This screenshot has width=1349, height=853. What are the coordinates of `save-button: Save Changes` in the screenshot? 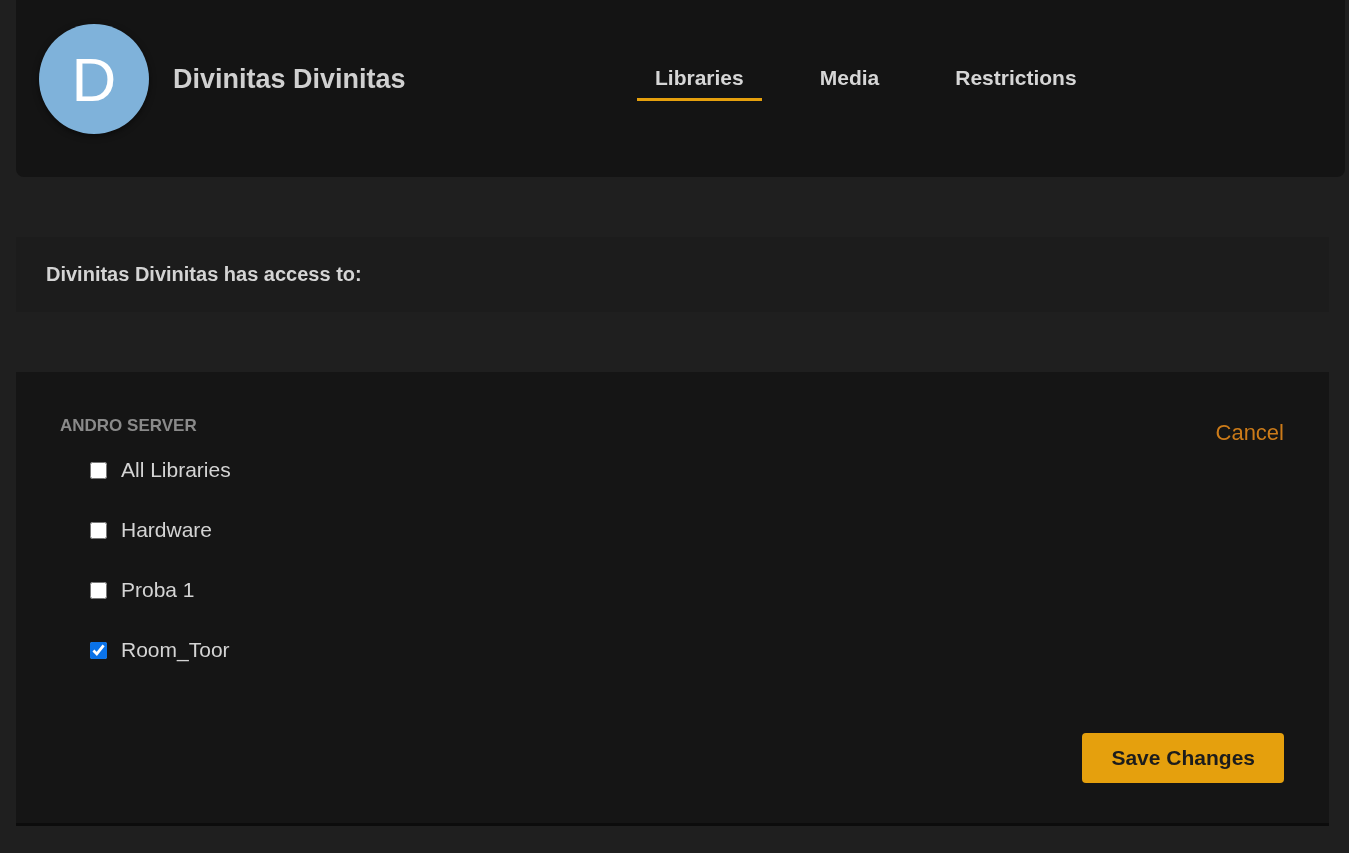 It's located at (1183, 758).